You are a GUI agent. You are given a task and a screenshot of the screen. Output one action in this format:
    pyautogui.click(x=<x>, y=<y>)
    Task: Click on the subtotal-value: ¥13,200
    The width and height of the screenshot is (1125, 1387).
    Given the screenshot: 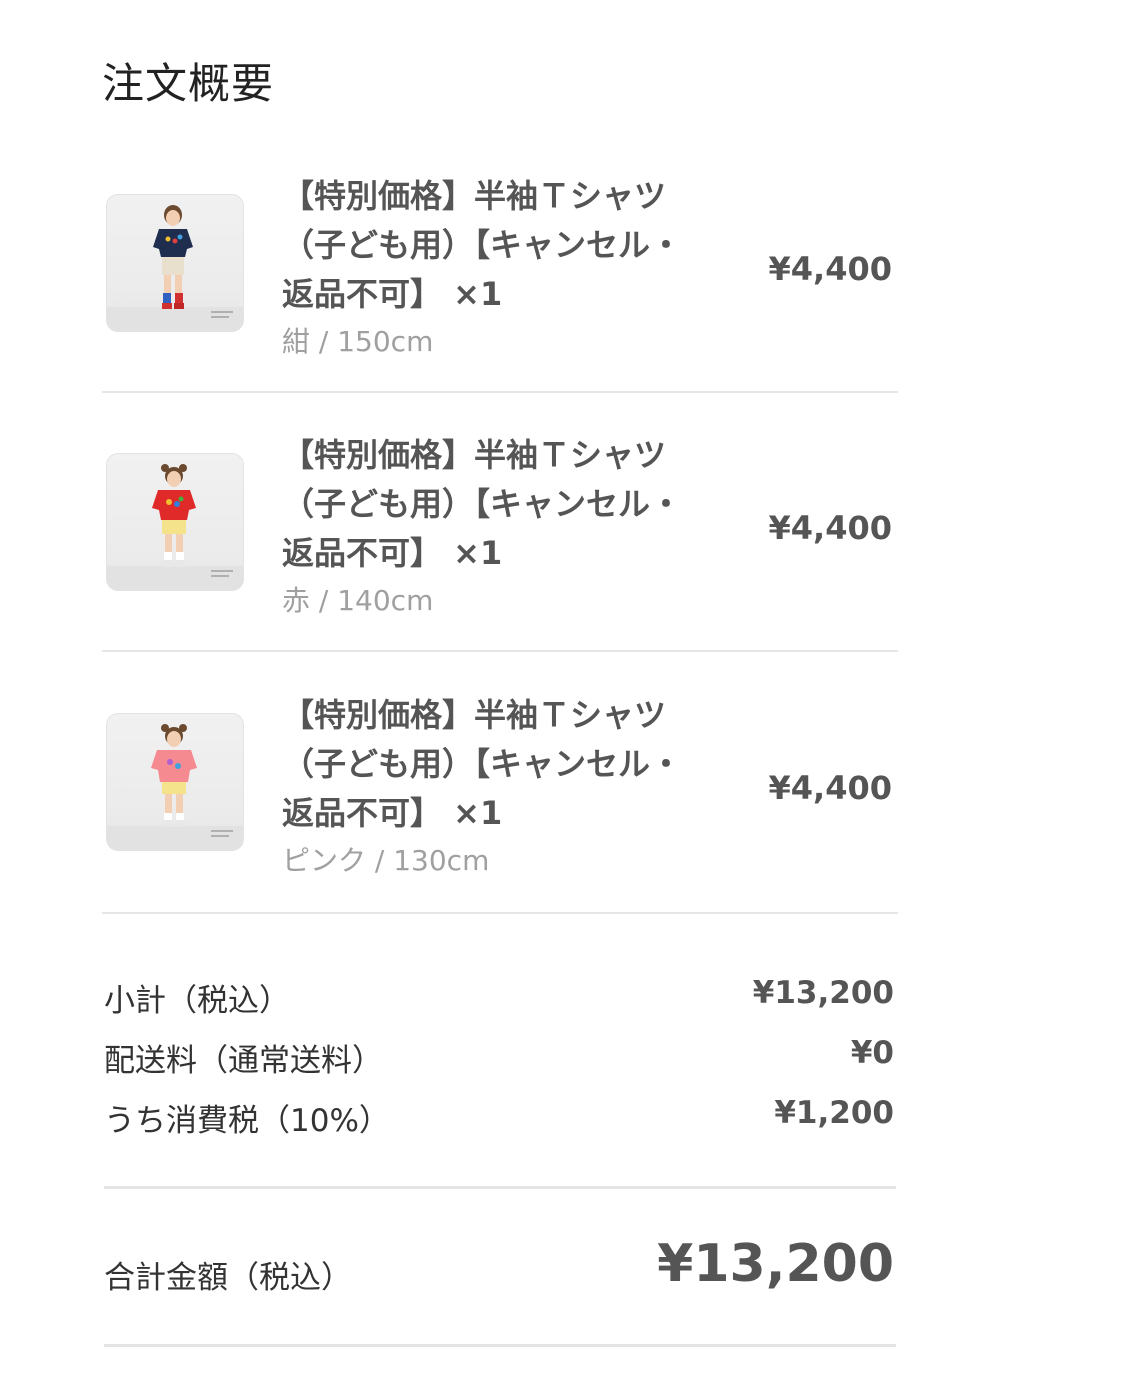 What is the action you would take?
    pyautogui.click(x=823, y=993)
    